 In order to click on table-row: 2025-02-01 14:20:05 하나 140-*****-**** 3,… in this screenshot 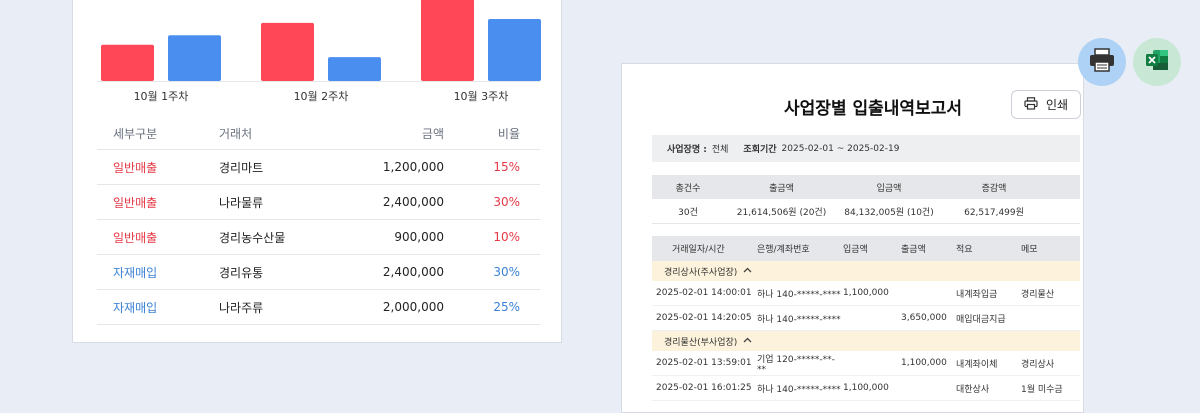, I will do `click(866, 318)`.